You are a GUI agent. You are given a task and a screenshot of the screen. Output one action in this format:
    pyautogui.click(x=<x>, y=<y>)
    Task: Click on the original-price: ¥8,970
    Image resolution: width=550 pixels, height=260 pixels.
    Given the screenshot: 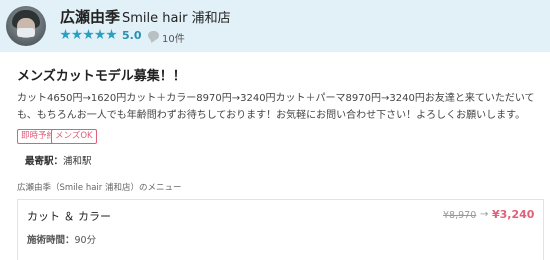 What is the action you would take?
    pyautogui.click(x=460, y=215)
    